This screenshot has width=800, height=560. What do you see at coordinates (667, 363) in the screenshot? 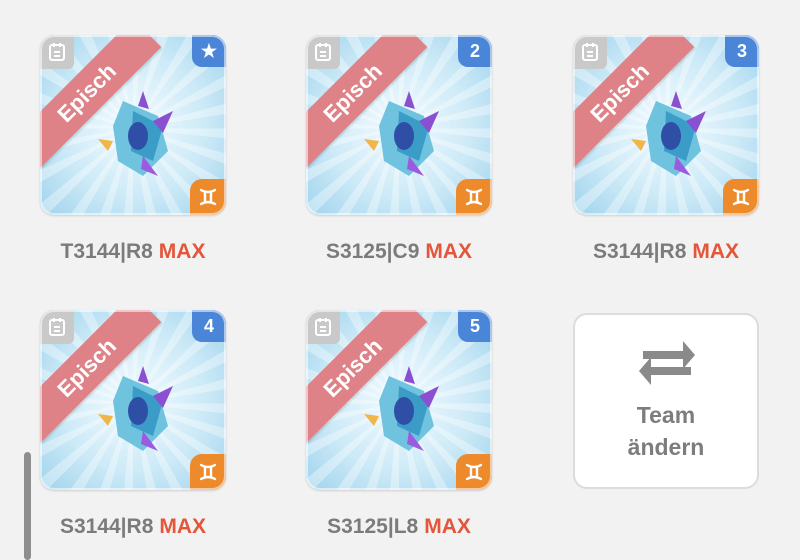
I see `swap-arrows-icon` at bounding box center [667, 363].